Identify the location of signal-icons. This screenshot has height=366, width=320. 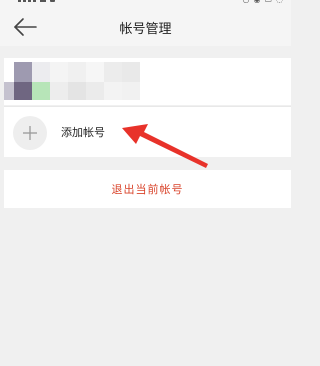
(36, 1).